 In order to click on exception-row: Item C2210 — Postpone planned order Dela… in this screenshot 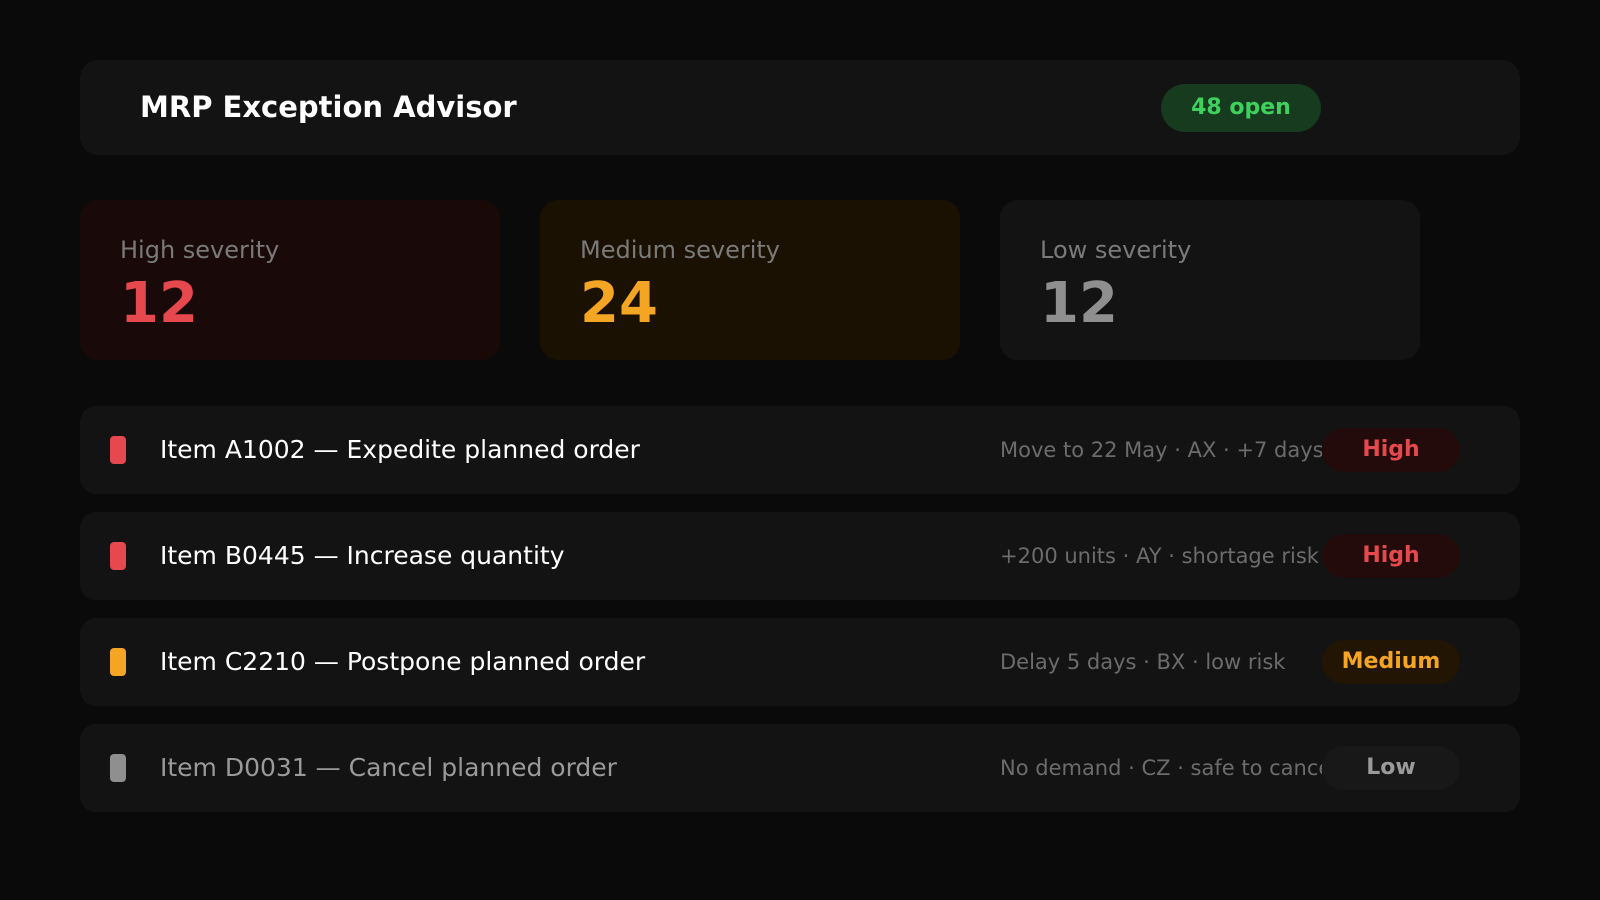, I will do `click(800, 662)`.